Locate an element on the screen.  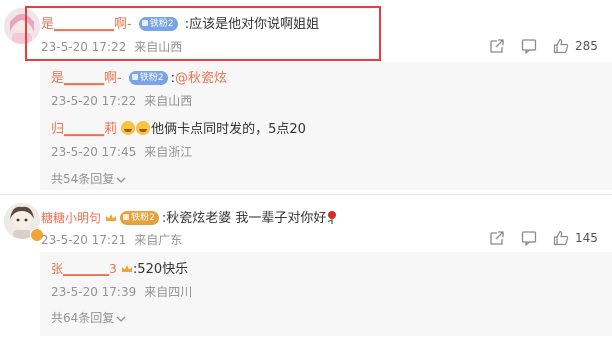
reply-username: 是▁▁▁▁啊- is located at coordinates (86, 78).